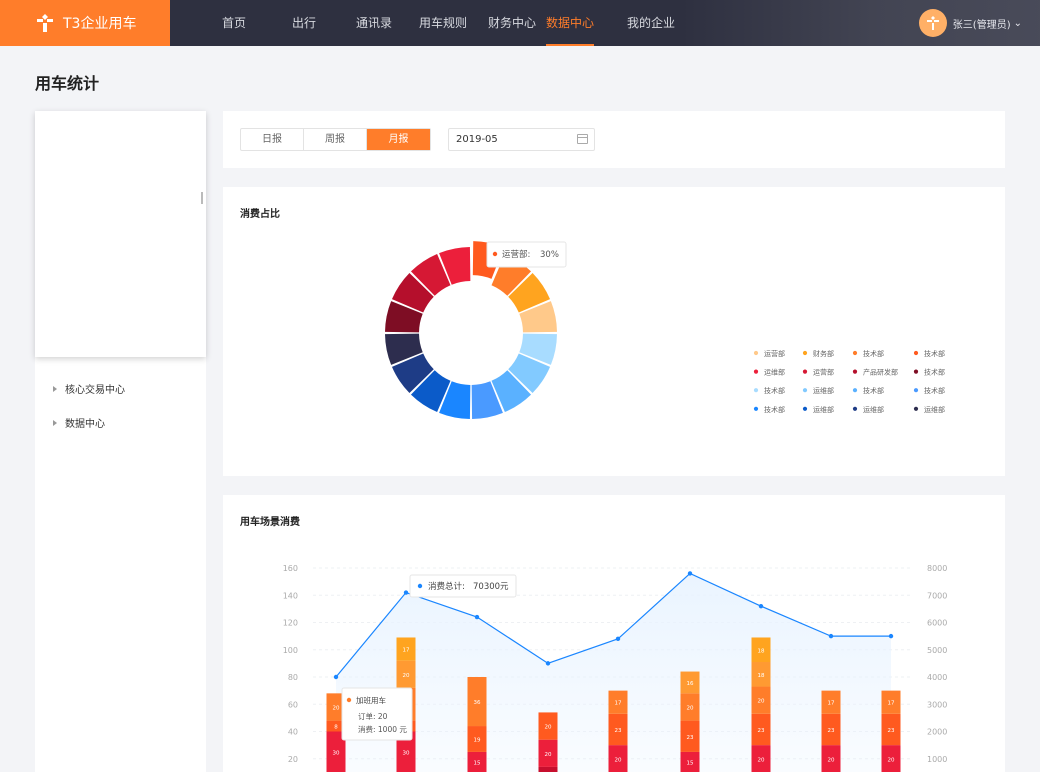 The height and width of the screenshot is (772, 1040). I want to click on avatar, so click(932, 23).